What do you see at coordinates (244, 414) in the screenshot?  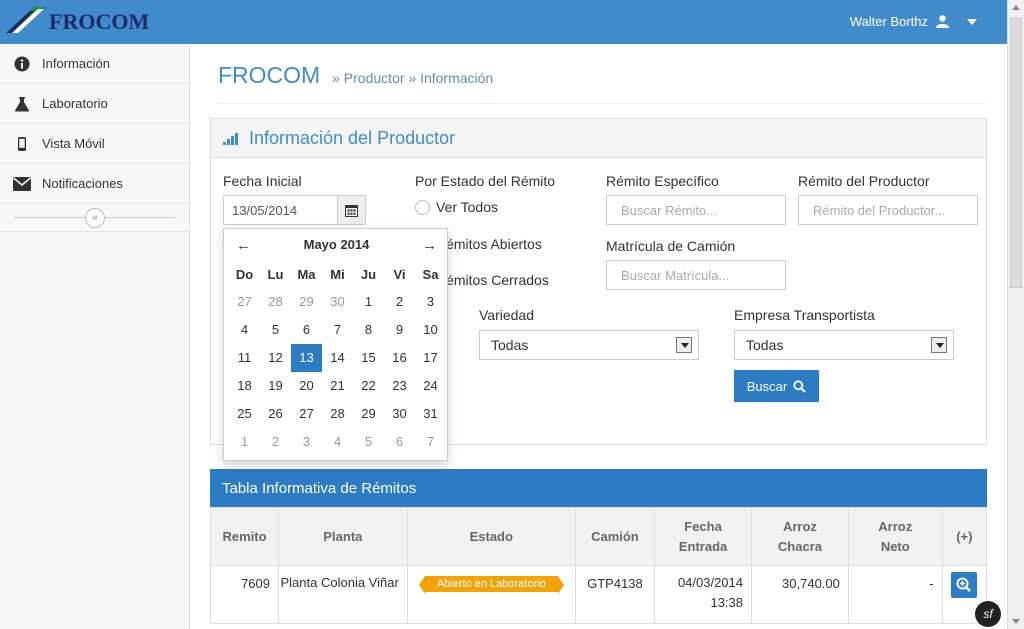 I see `datepicker-day: 25` at bounding box center [244, 414].